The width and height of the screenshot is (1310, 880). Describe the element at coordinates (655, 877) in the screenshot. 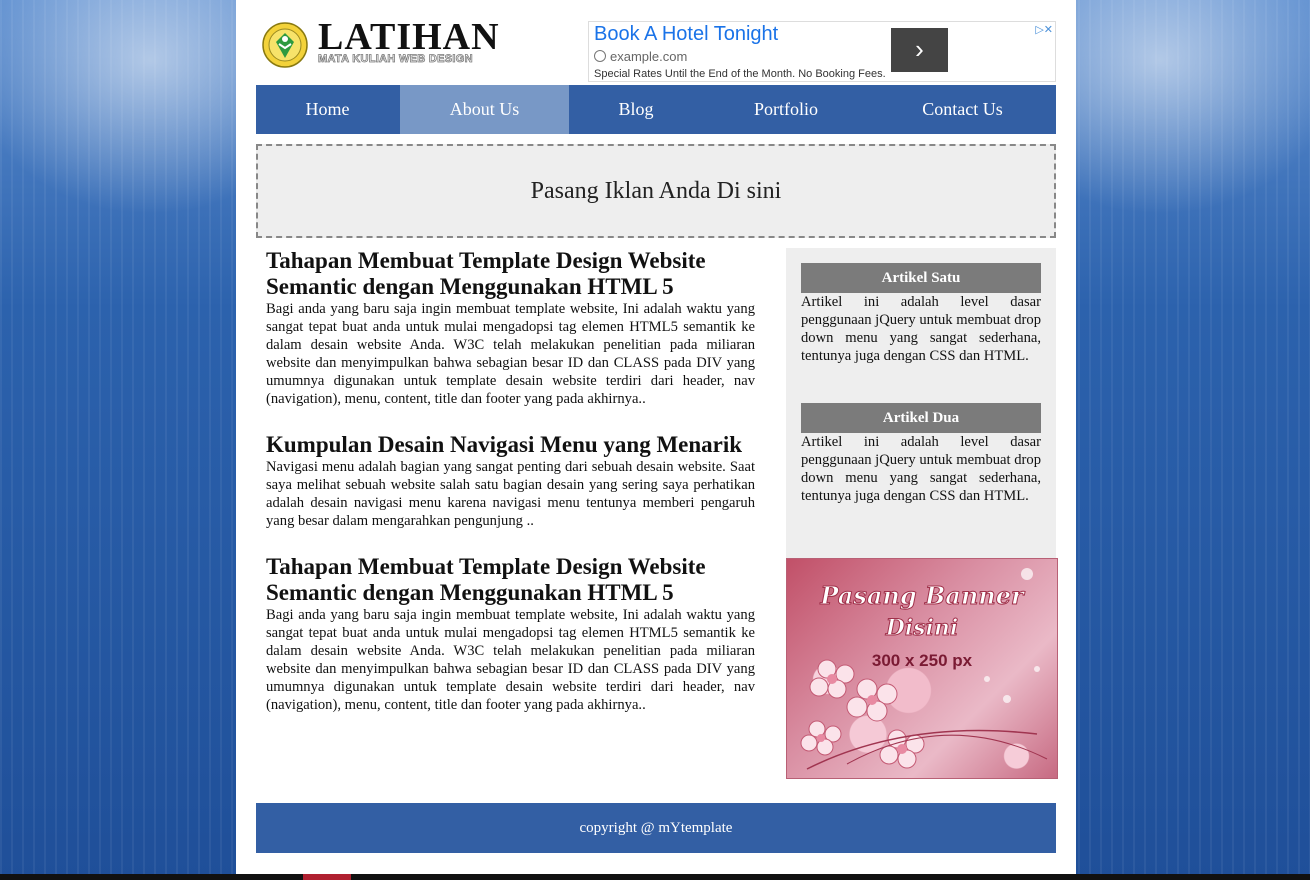

I see `bottom-bar` at that location.